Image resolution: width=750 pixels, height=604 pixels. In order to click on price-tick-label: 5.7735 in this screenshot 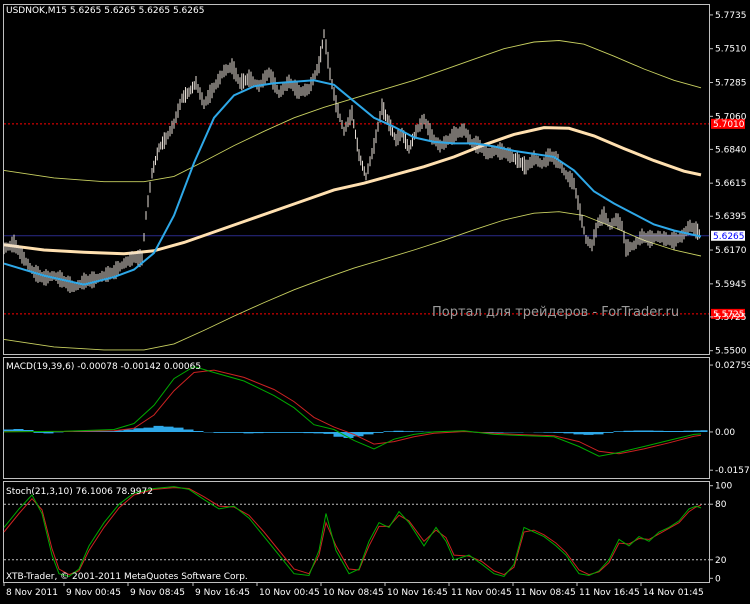, I will do `click(731, 16)`.